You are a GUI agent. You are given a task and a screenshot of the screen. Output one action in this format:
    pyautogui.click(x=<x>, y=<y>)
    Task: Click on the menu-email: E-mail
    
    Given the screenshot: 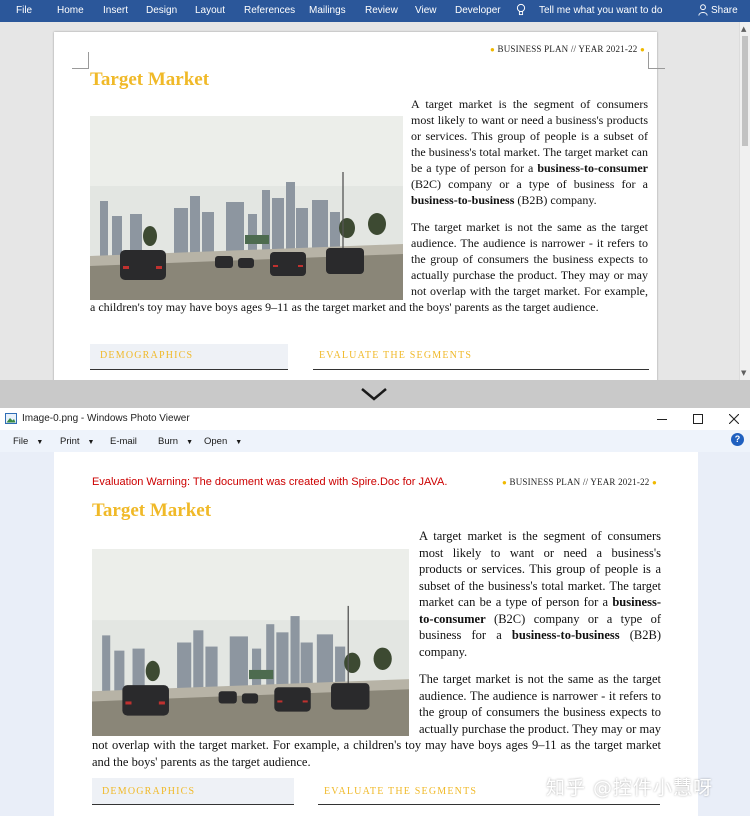 What is the action you would take?
    pyautogui.click(x=123, y=441)
    